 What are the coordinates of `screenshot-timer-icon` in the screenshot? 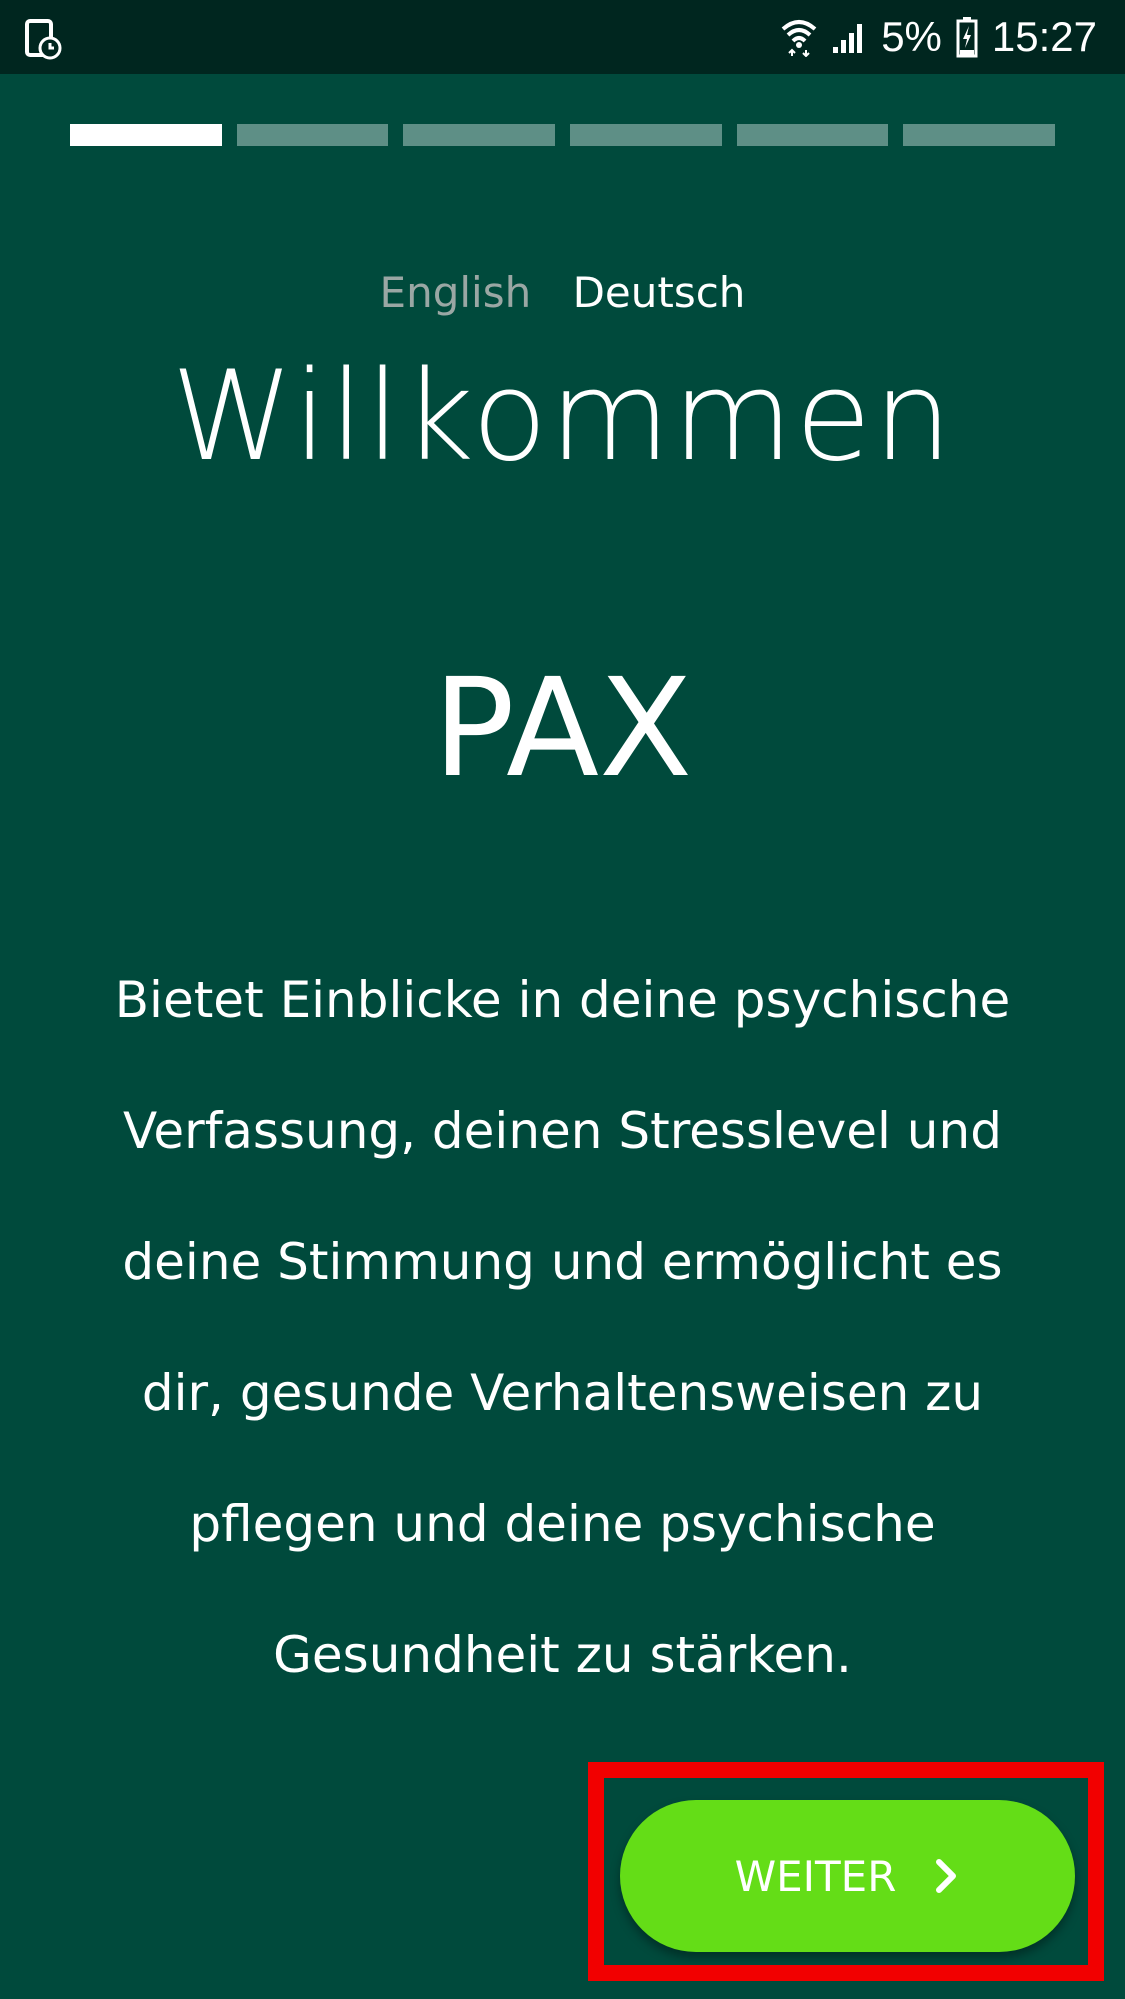 It's located at (43, 39).